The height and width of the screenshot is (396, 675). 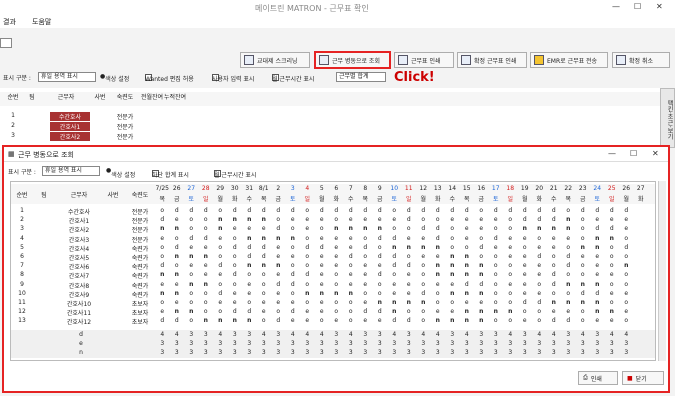 I want to click on close-icon: ✕, so click(x=655, y=153).